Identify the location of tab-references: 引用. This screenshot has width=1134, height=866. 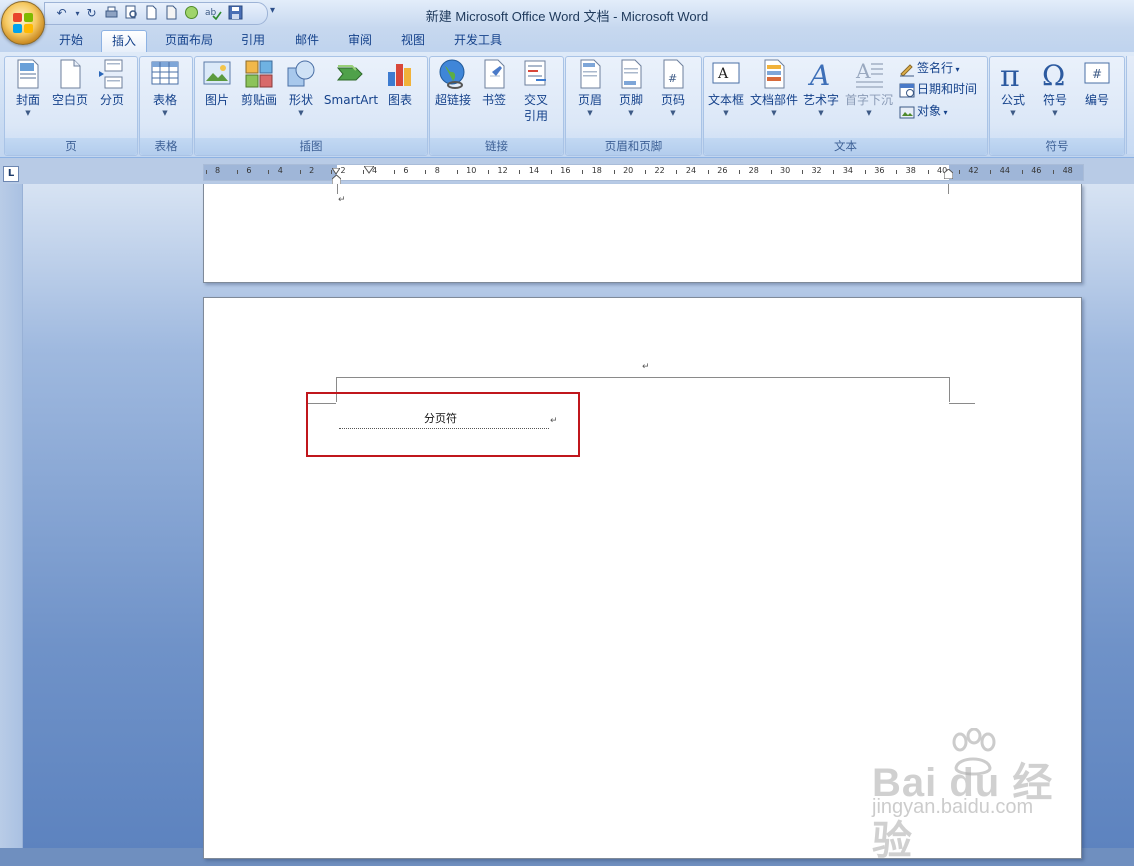
(253, 40).